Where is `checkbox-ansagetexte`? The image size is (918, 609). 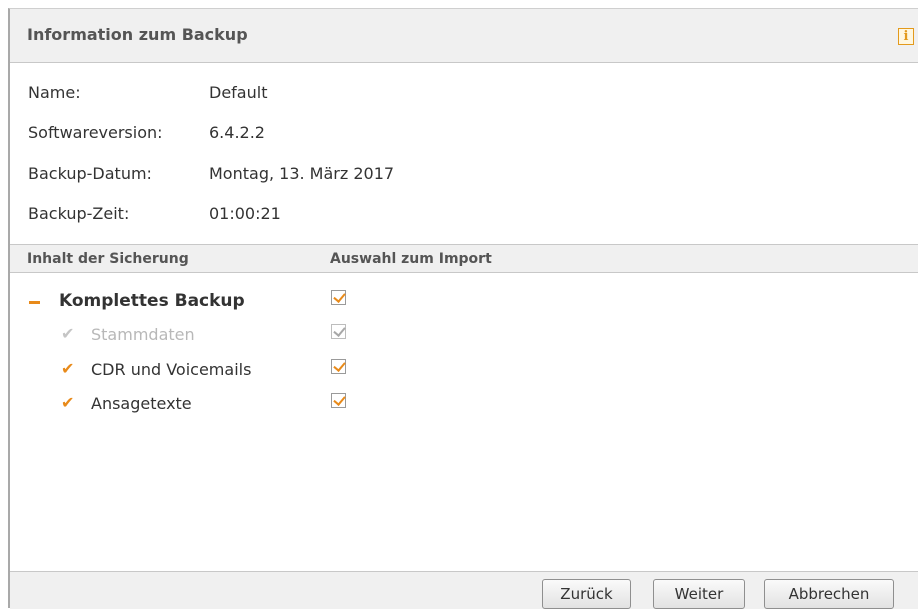
checkbox-ansagetexte is located at coordinates (338, 400).